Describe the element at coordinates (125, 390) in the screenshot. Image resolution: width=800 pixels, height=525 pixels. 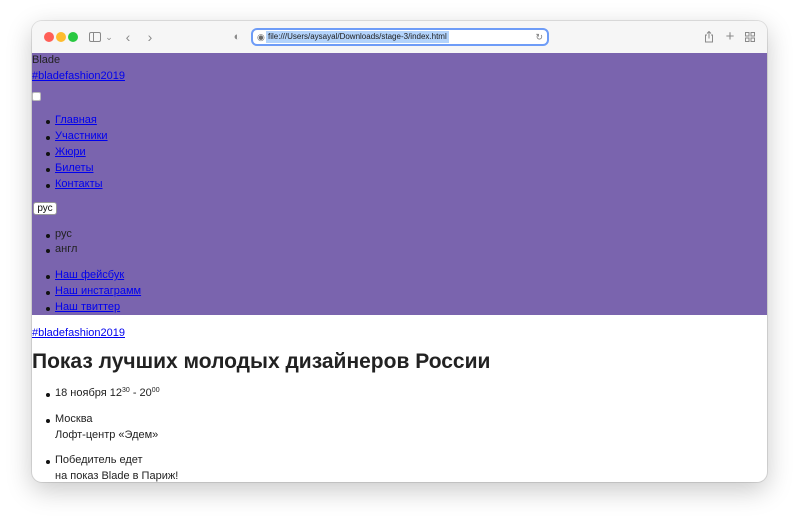
I see `event-start-minutes: 30` at that location.